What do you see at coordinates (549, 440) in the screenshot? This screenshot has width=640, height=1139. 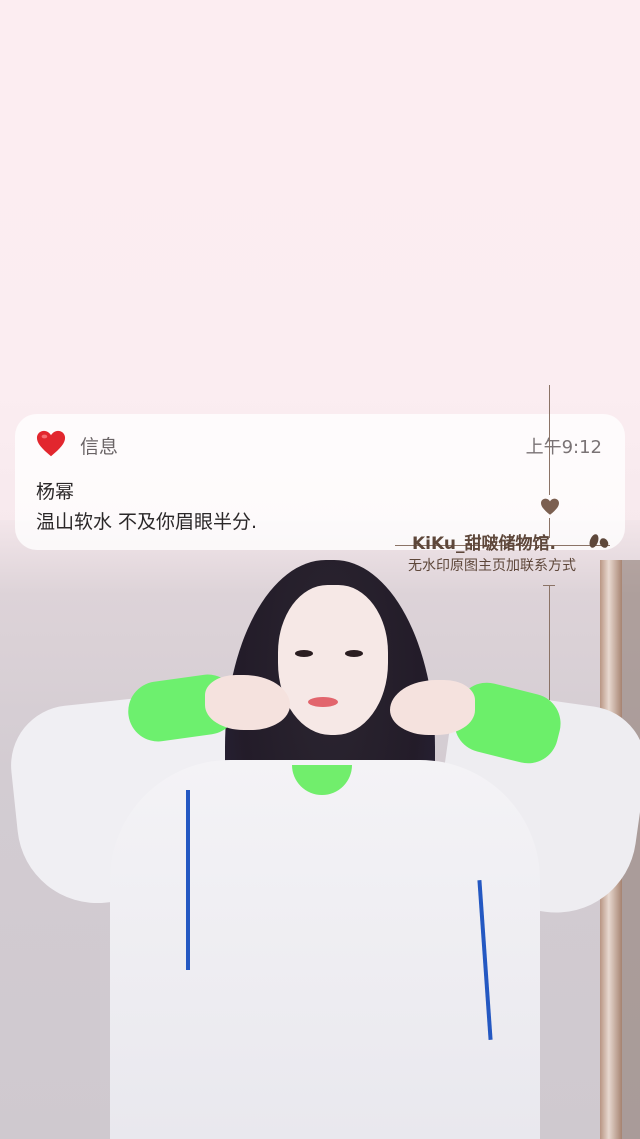 I see `watermark-divider-top` at bounding box center [549, 440].